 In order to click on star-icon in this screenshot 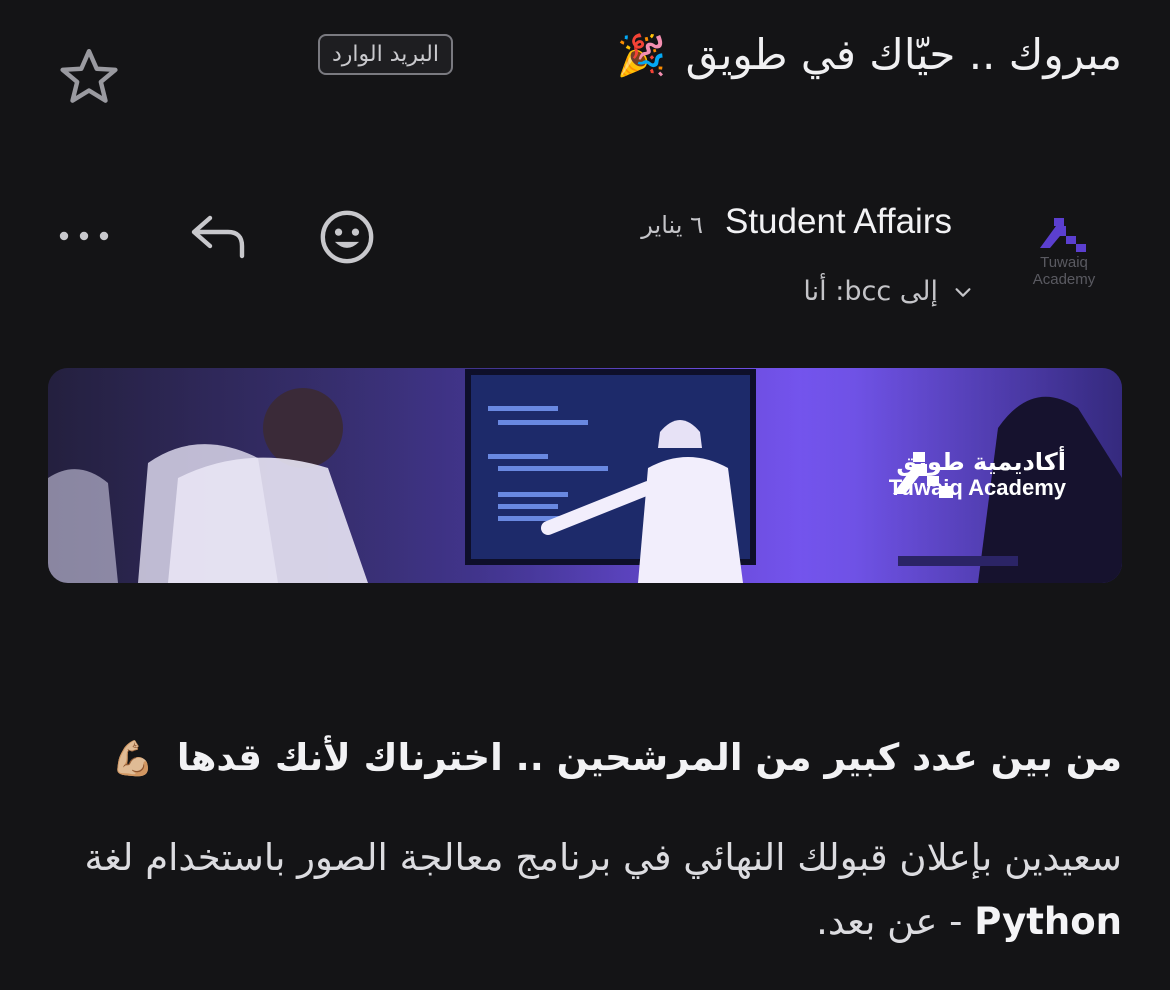, I will do `click(89, 77)`.